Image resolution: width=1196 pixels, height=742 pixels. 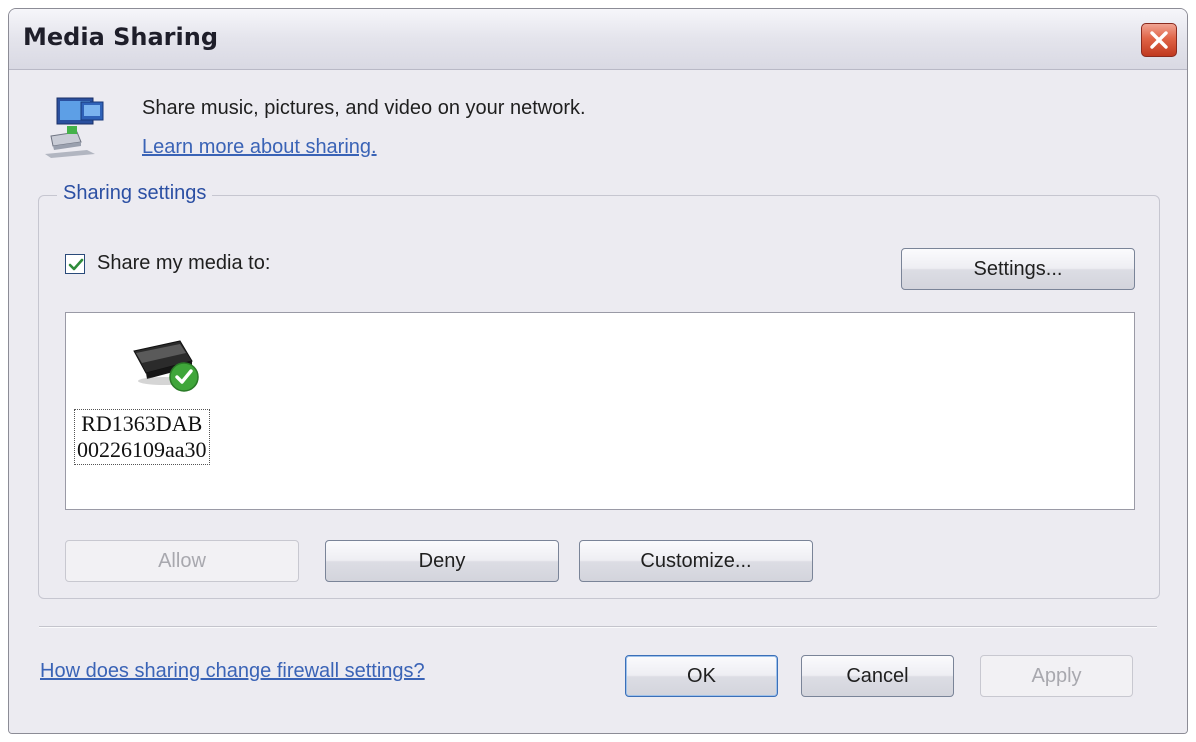 What do you see at coordinates (168, 408) in the screenshot?
I see `device-item: RD1363DAB 00226109aa30` at bounding box center [168, 408].